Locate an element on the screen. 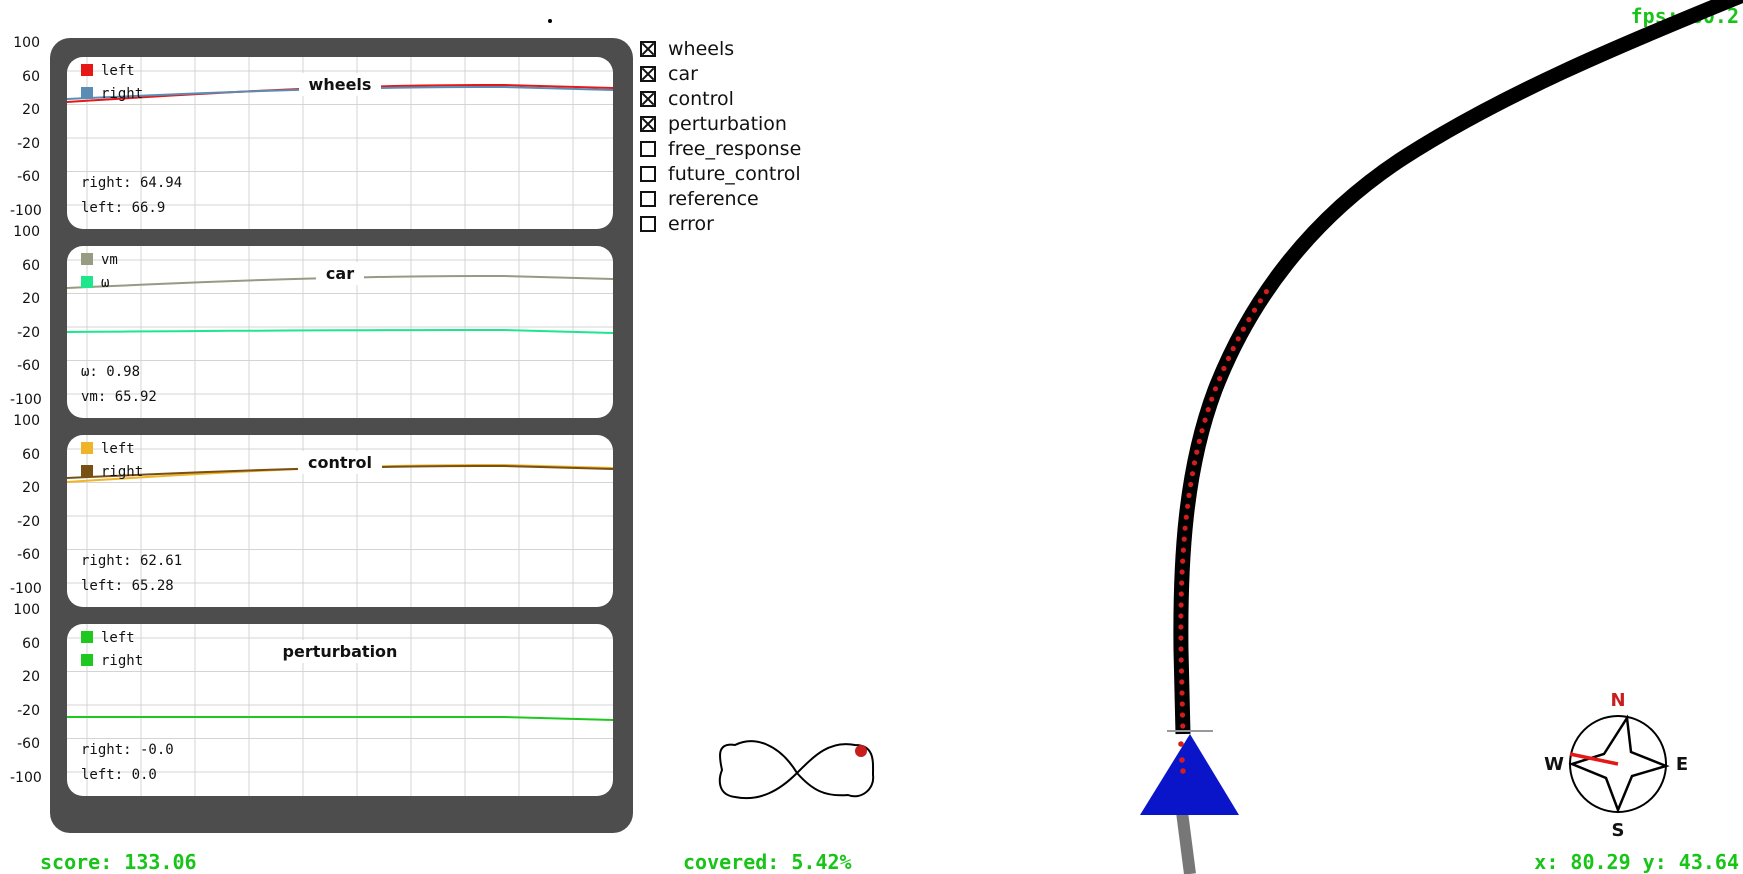 The width and height of the screenshot is (1743, 874). minimap-track-icon is located at coordinates (796, 770).